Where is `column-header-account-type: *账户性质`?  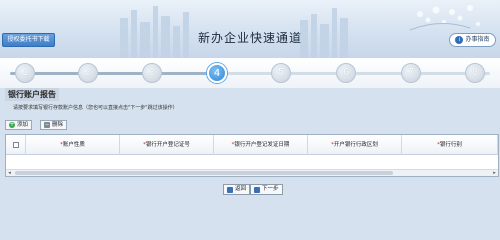 column-header-account-type: *账户性质 is located at coordinates (73, 145).